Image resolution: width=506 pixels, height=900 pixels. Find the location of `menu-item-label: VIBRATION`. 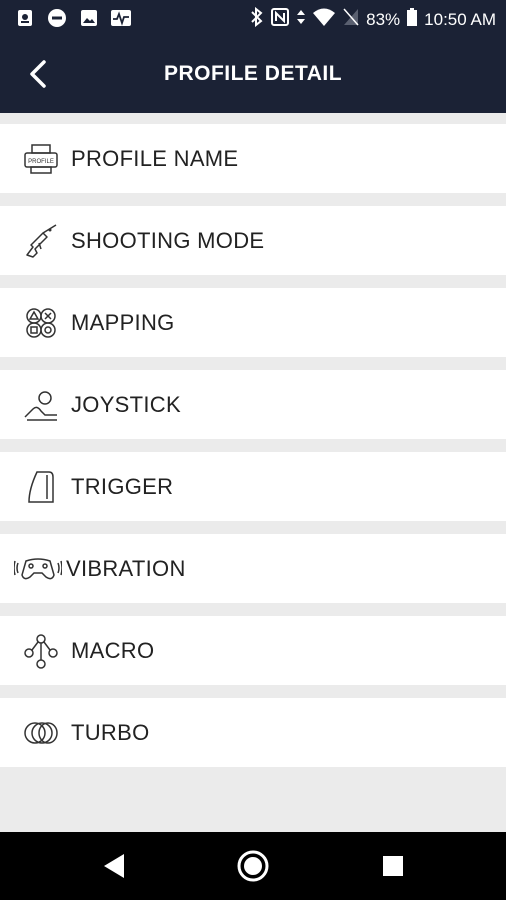

menu-item-label: VIBRATION is located at coordinates (126, 568).